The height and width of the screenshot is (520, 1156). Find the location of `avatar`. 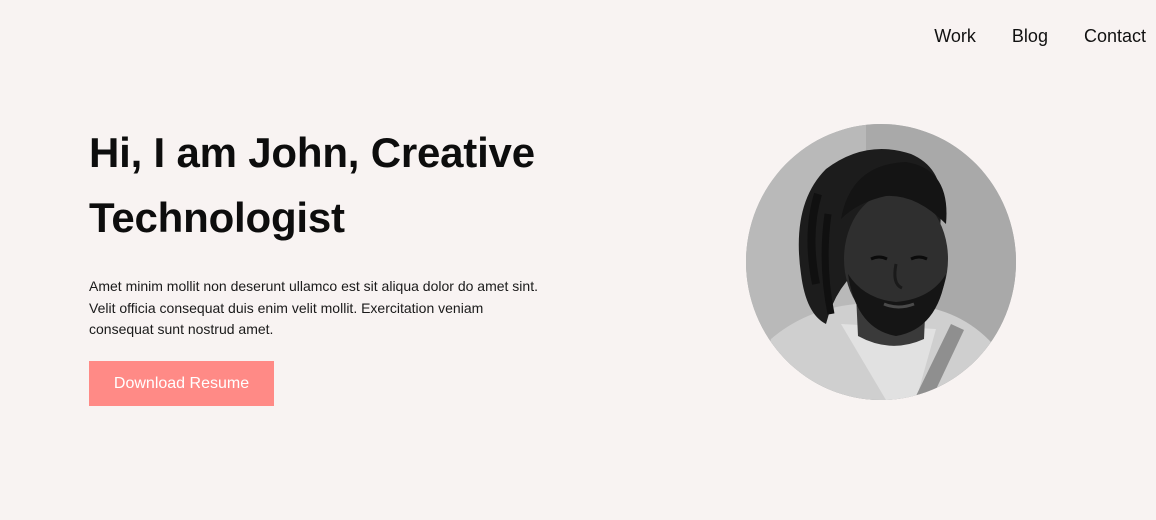

avatar is located at coordinates (881, 262).